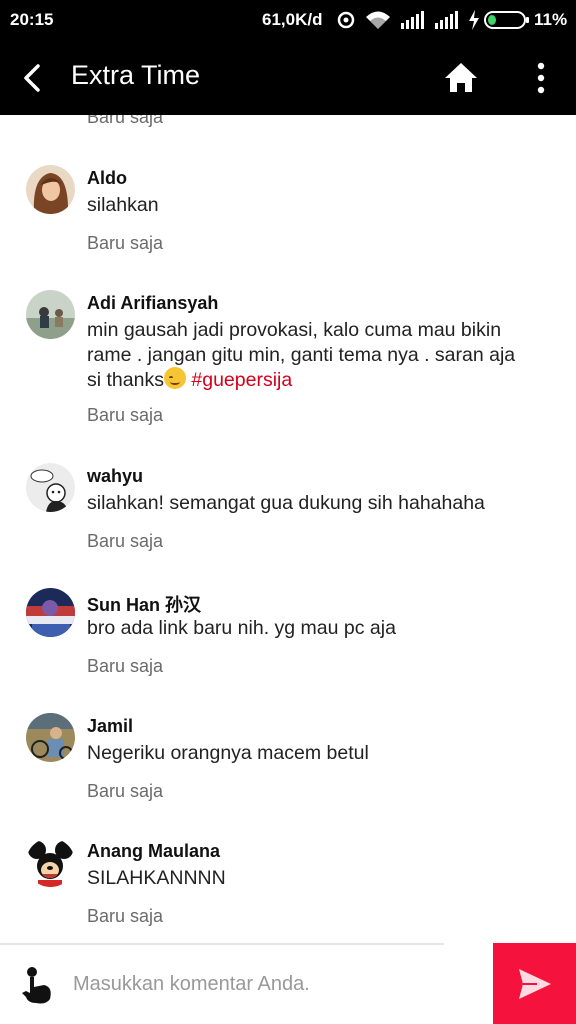  Describe the element at coordinates (378, 20) in the screenshot. I see `wifi-icon` at that location.